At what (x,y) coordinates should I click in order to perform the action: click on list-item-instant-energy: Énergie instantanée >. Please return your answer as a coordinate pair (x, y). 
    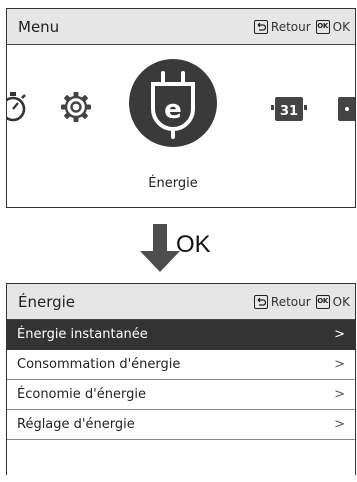
    Looking at the image, I should click on (181, 335).